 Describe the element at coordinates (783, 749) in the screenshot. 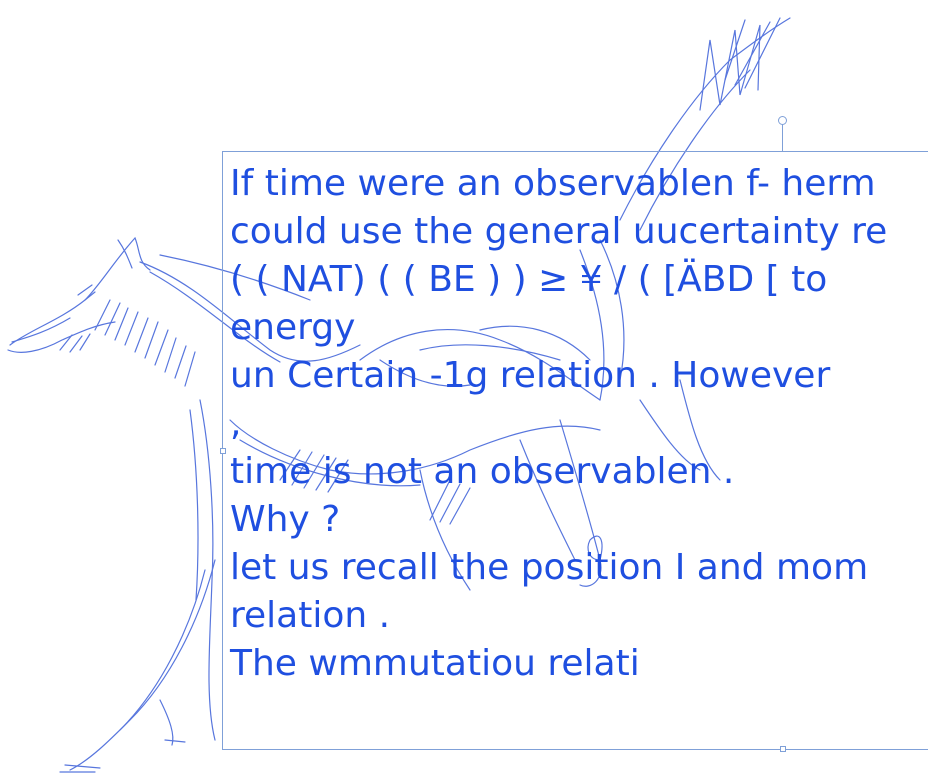

I see `resize-handle-bottom-middle` at that location.